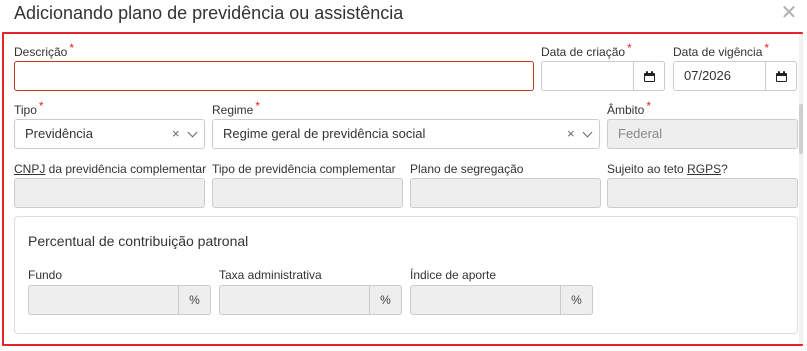 This screenshot has height=351, width=807. What do you see at coordinates (119, 300) in the screenshot?
I see `fundo-input: %` at bounding box center [119, 300].